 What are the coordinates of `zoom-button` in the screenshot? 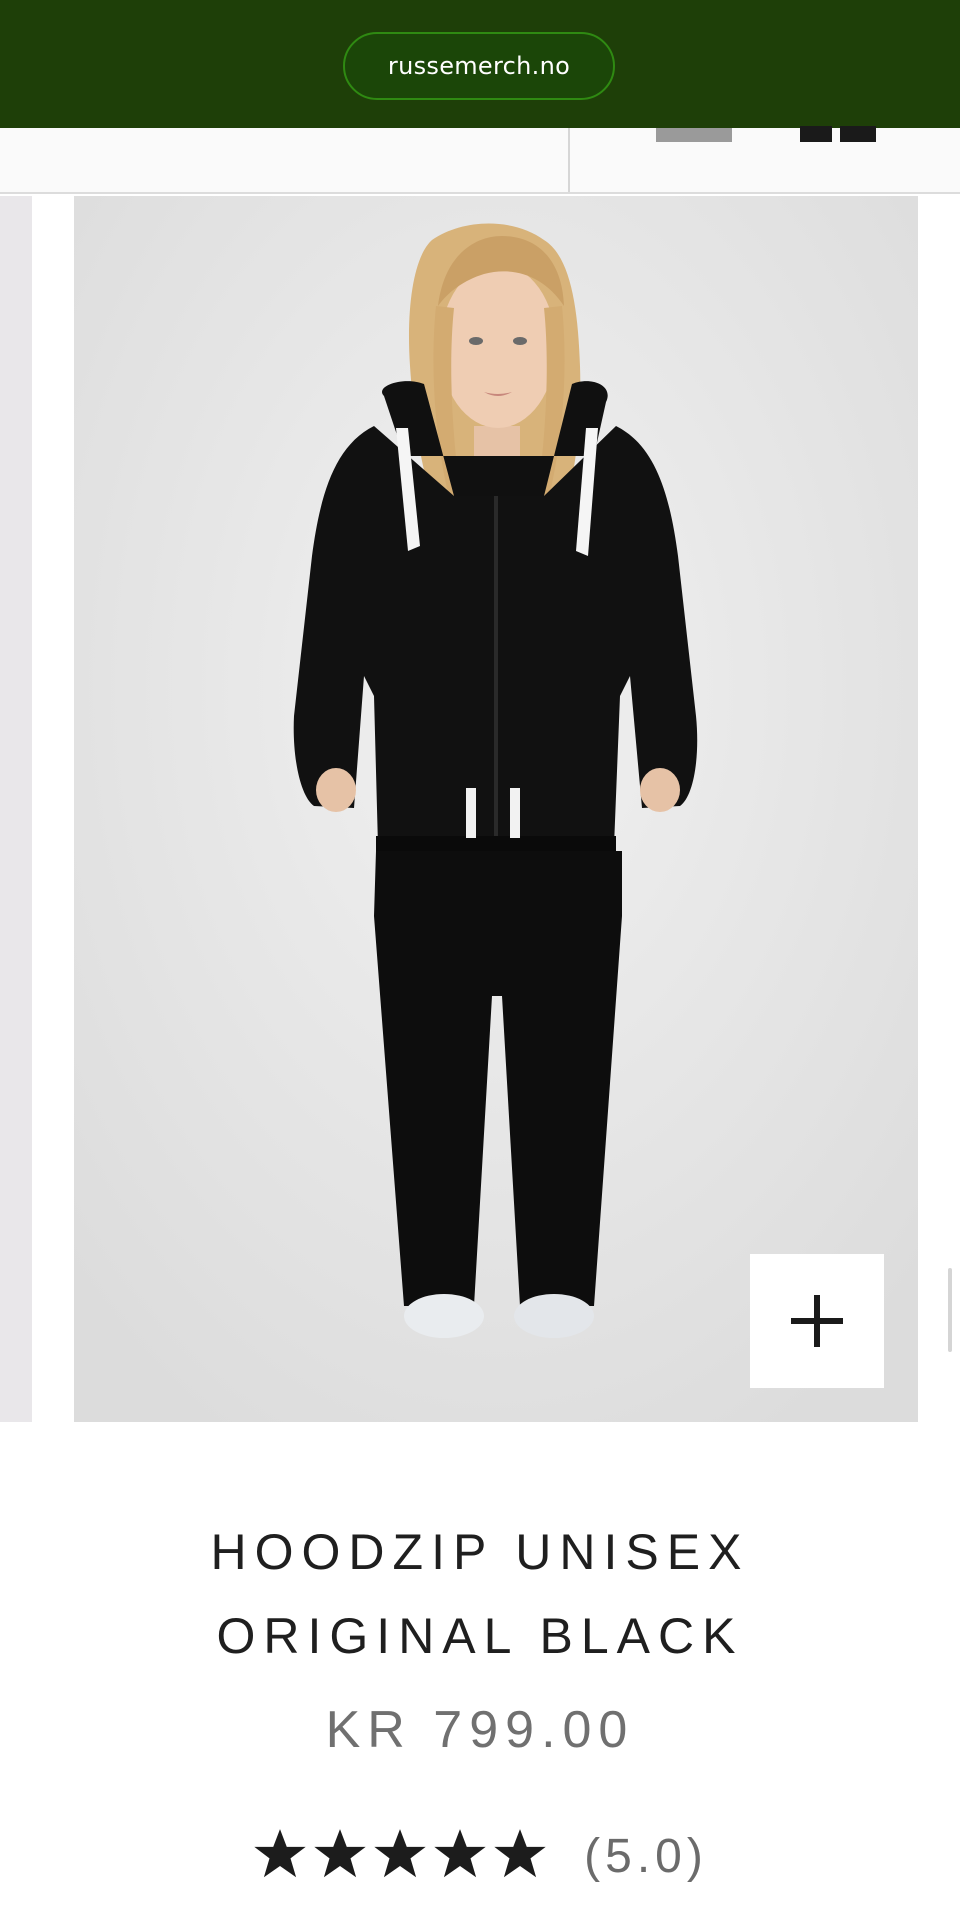 It's located at (817, 1321).